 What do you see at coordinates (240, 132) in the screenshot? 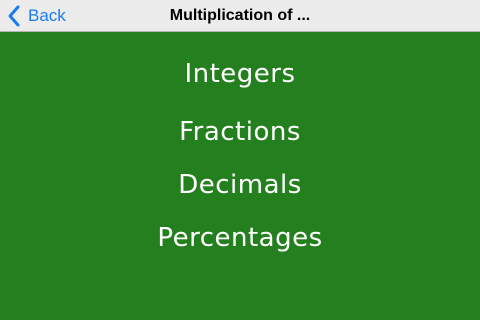
I see `menu-item-fractions: Fractions` at bounding box center [240, 132].